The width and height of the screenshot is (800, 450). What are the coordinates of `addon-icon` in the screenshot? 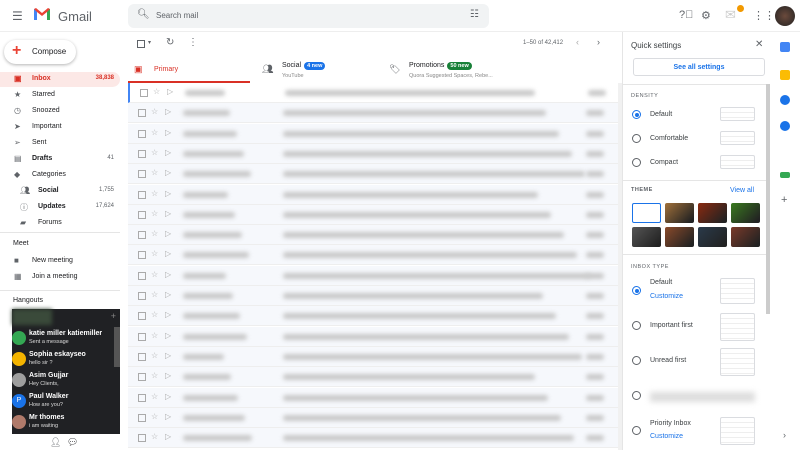 It's located at (785, 175).